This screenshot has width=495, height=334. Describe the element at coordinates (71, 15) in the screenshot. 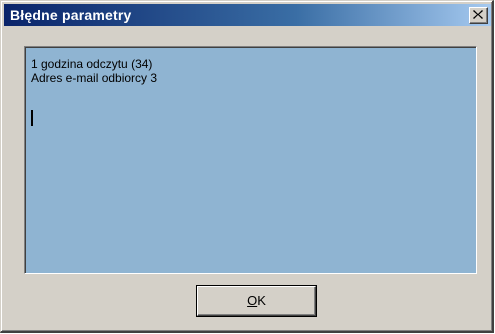

I see `dialog-title: Błędne parametry` at that location.